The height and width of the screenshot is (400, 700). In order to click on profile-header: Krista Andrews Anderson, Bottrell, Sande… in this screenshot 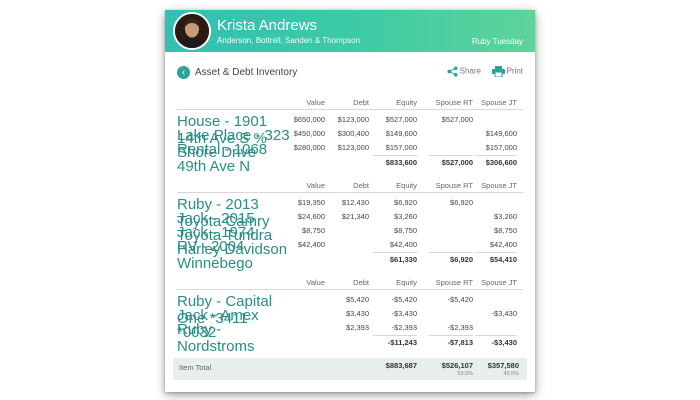, I will do `click(350, 31)`.